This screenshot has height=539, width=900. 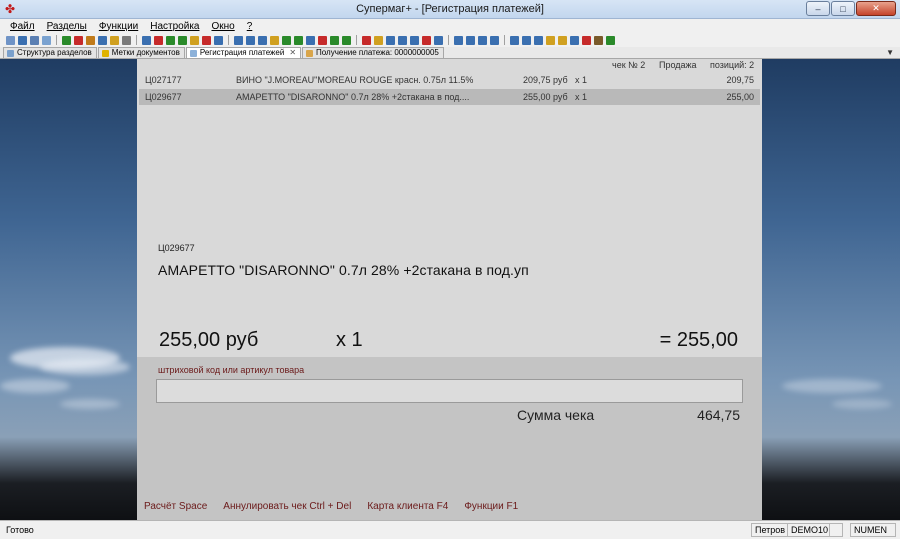 I want to click on minimize-button: –, so click(x=818, y=8).